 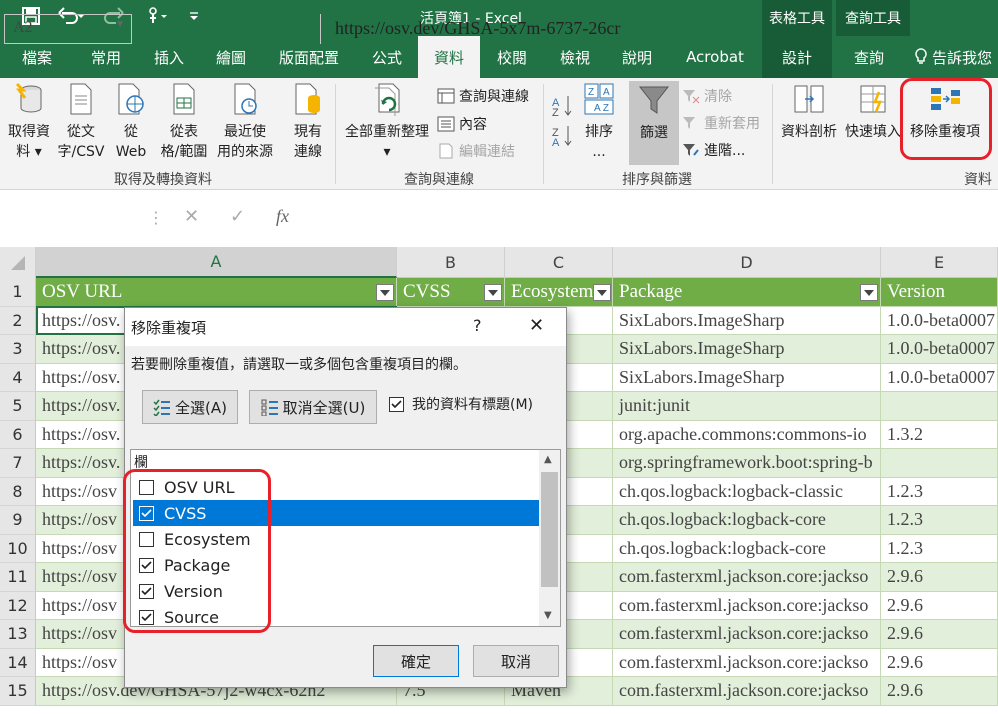 I want to click on select-all-corner, so click(x=18, y=262).